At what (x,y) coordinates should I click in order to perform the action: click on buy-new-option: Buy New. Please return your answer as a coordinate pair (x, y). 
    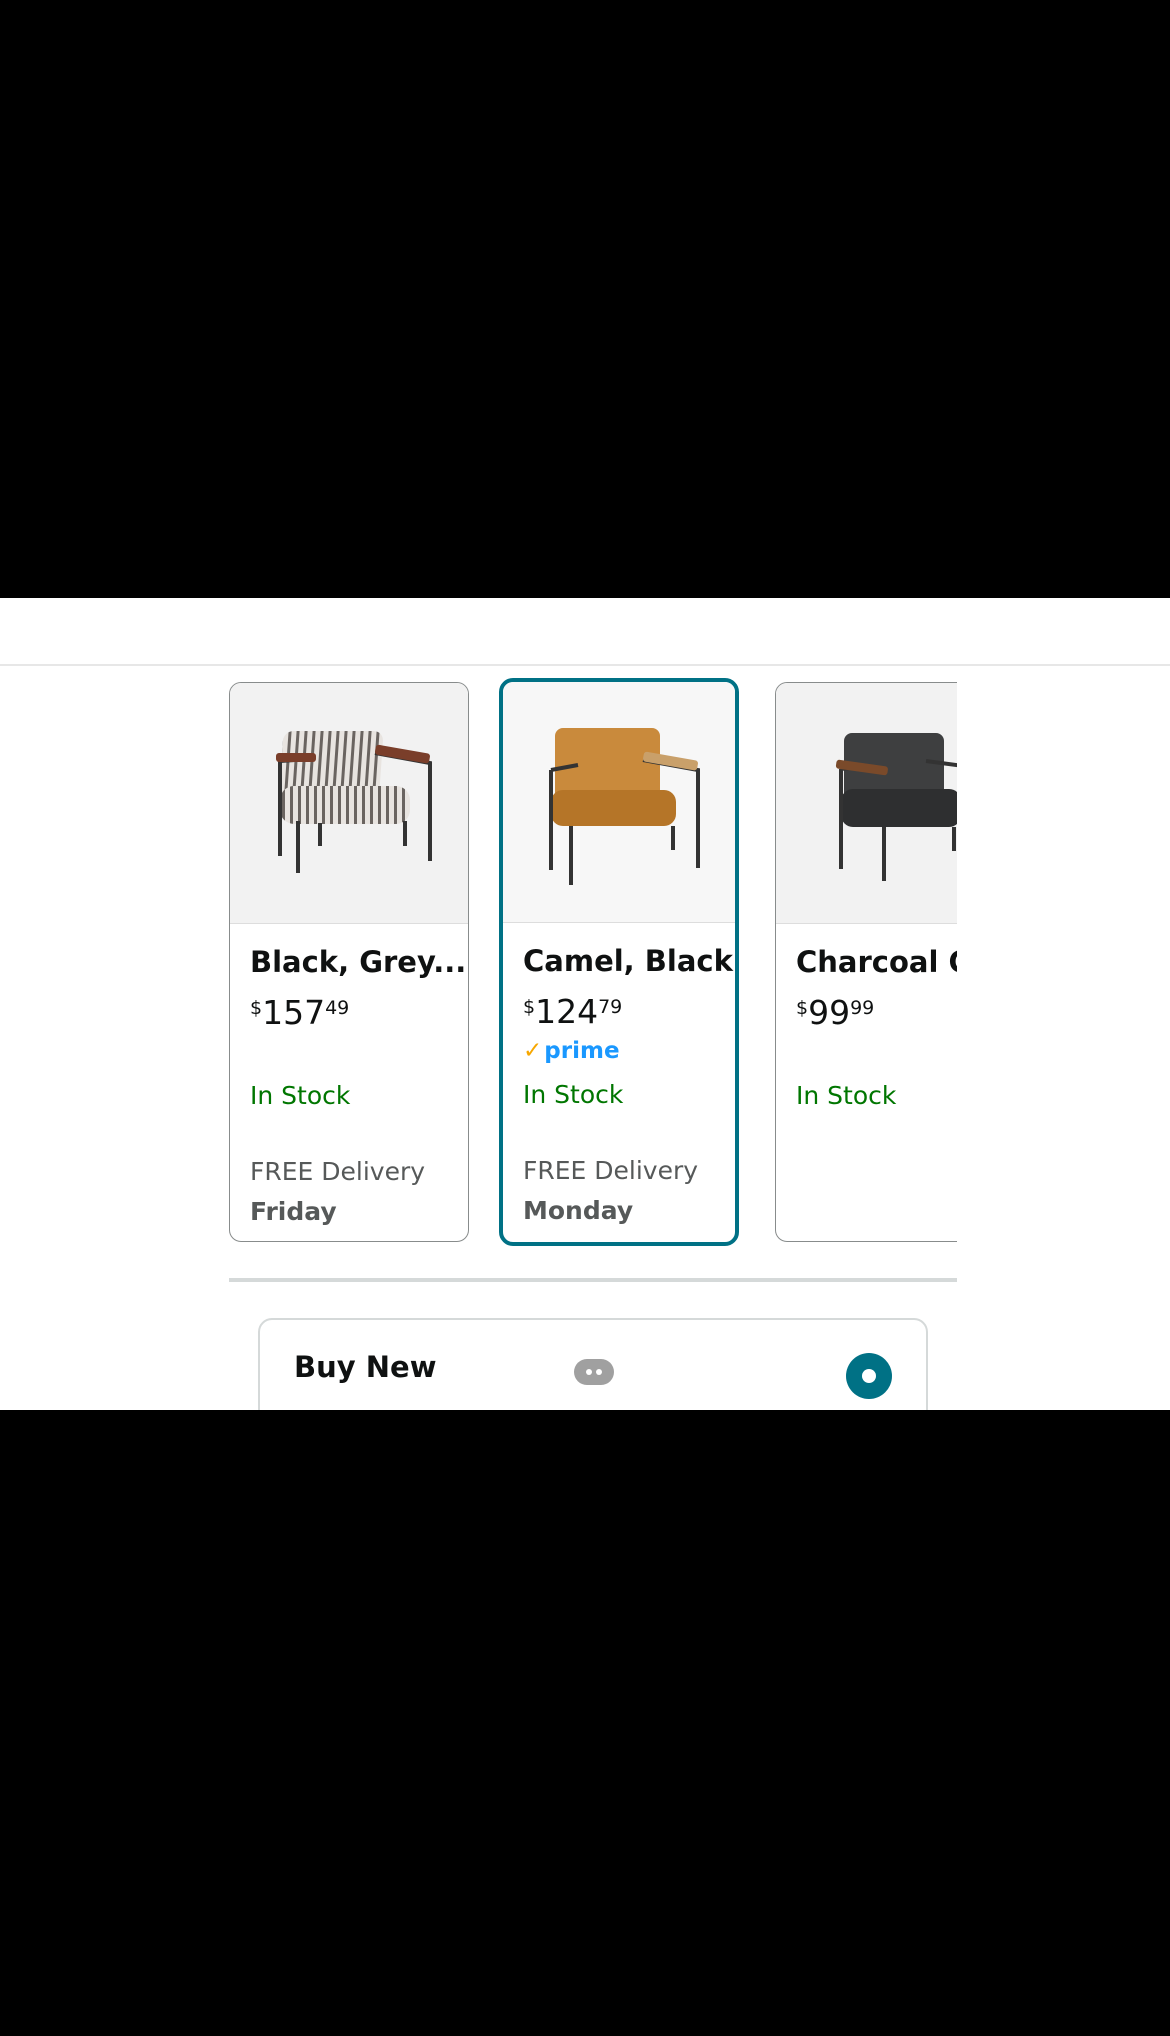
    Looking at the image, I should click on (593, 1364).